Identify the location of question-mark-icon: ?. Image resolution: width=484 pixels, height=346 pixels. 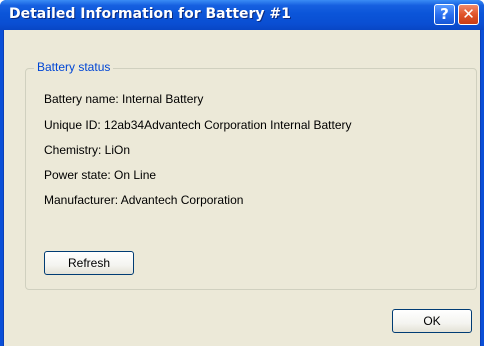
(444, 14).